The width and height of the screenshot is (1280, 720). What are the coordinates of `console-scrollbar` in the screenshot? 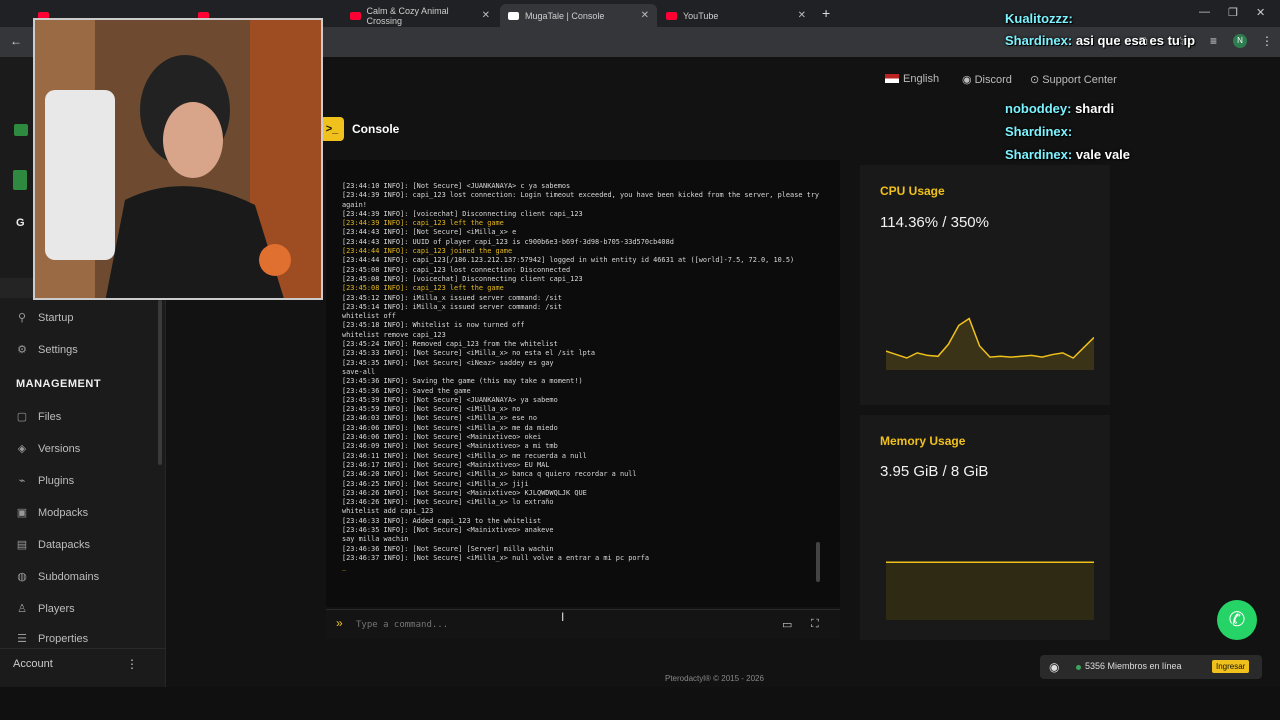 It's located at (818, 562).